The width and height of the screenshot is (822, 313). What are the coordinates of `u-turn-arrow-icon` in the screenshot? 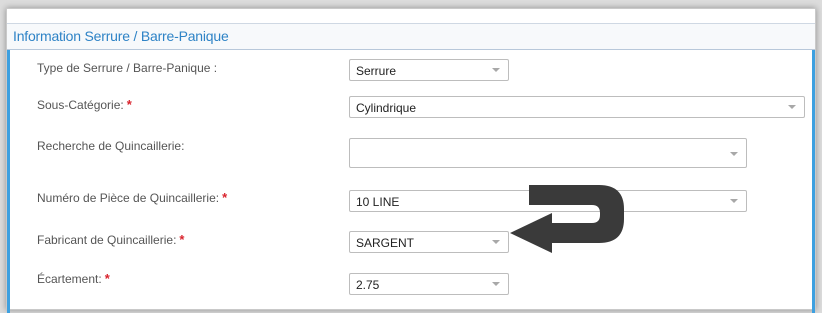 It's located at (567, 219).